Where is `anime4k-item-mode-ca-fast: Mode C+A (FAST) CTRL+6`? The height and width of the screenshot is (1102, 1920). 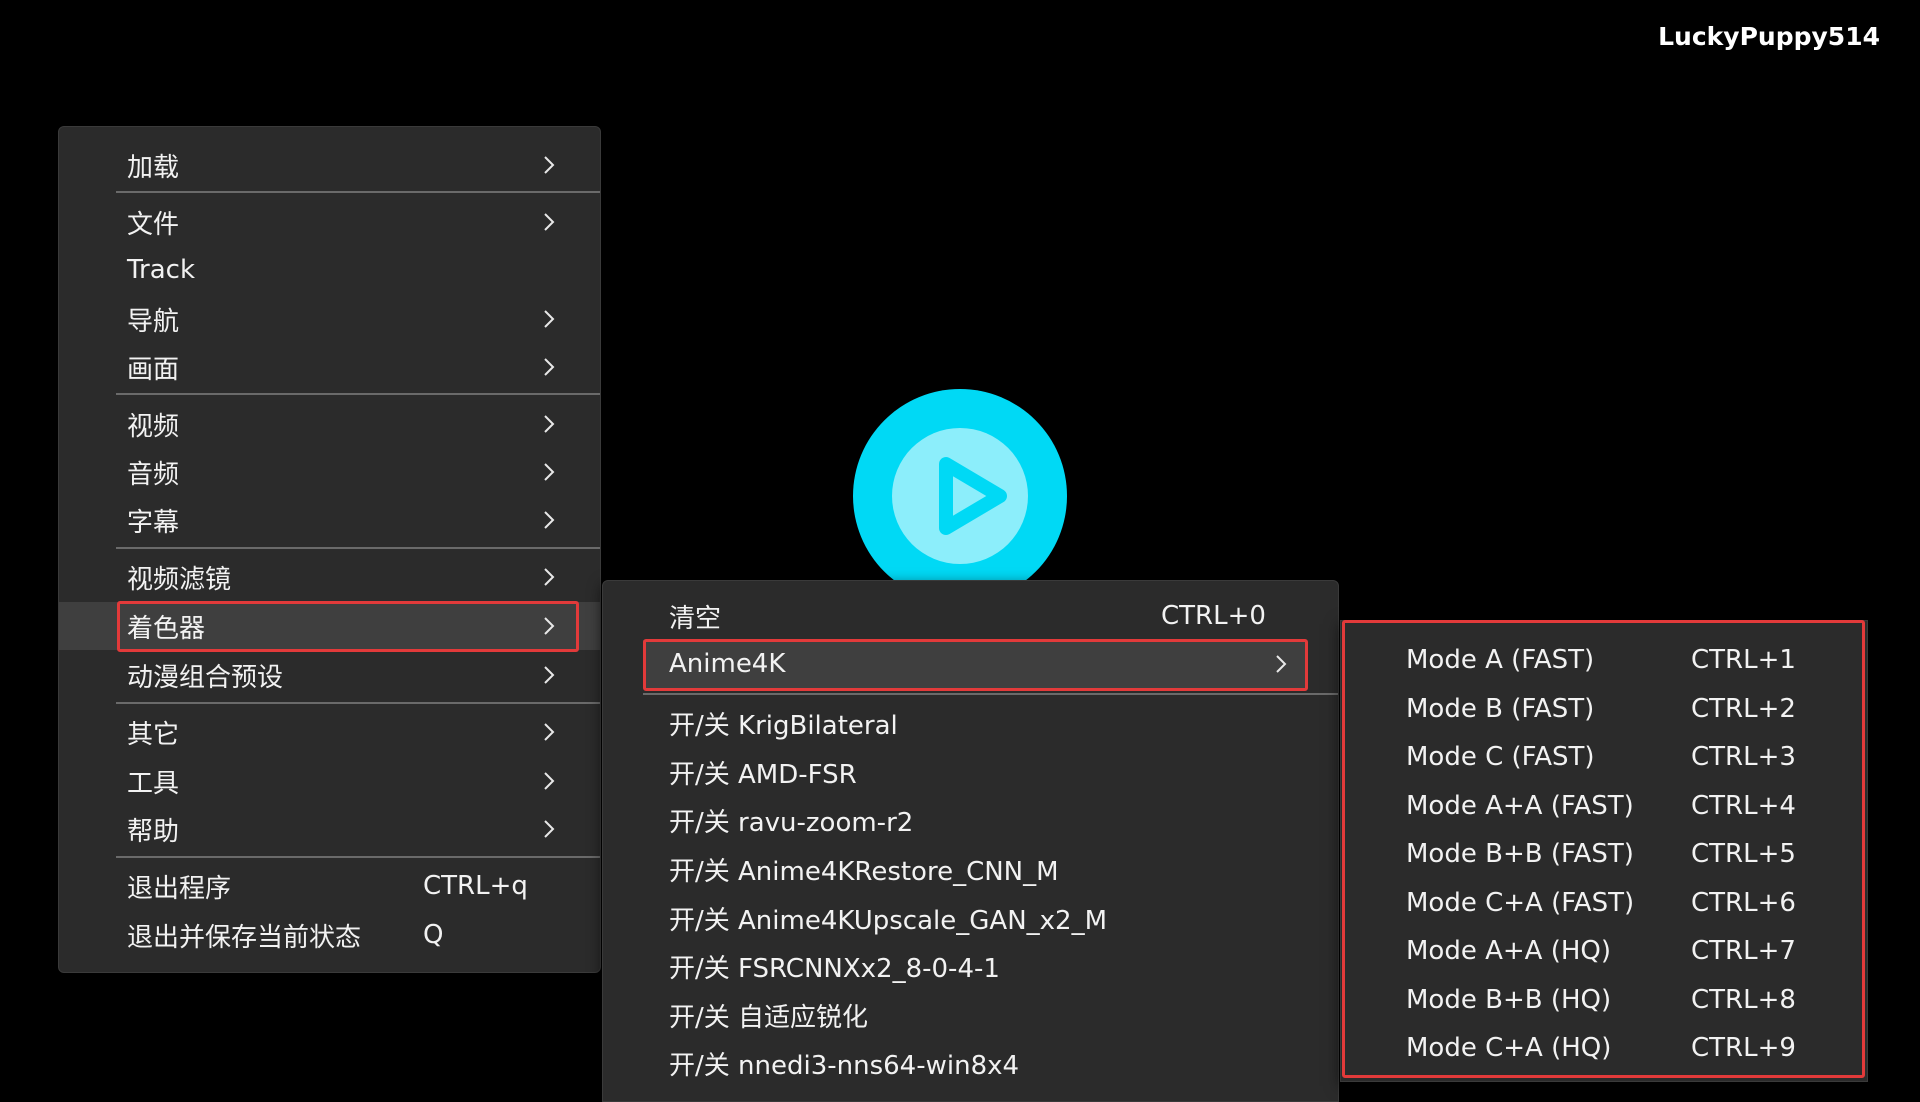
anime4k-item-mode-ca-fast: Mode C+A (FAST) CTRL+6 is located at coordinates (1604, 903).